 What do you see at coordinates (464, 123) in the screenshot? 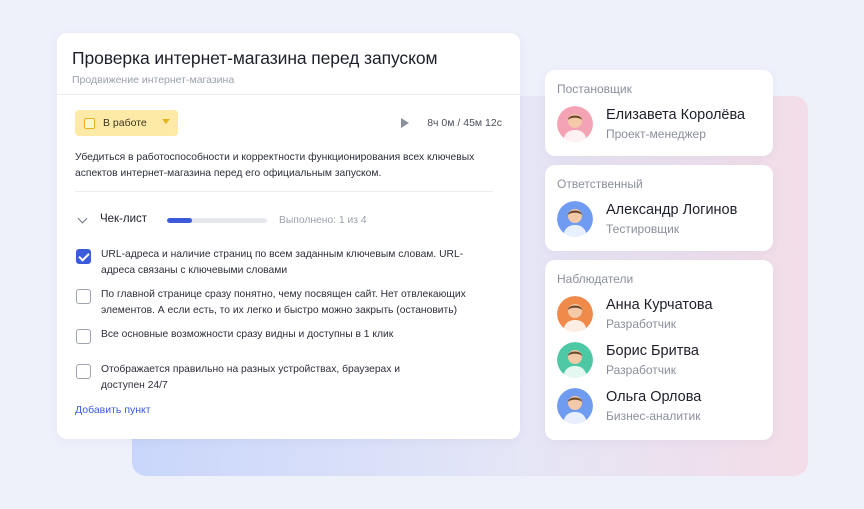
I see `time-tracker: 8ч 0м / 45м 12с` at bounding box center [464, 123].